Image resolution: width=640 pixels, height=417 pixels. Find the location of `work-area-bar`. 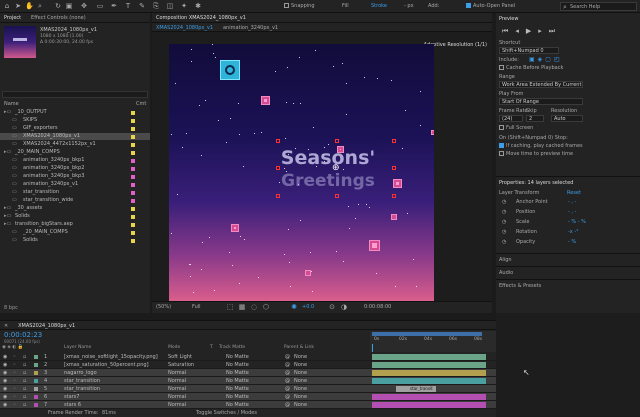

work-area-bar is located at coordinates (427, 334).